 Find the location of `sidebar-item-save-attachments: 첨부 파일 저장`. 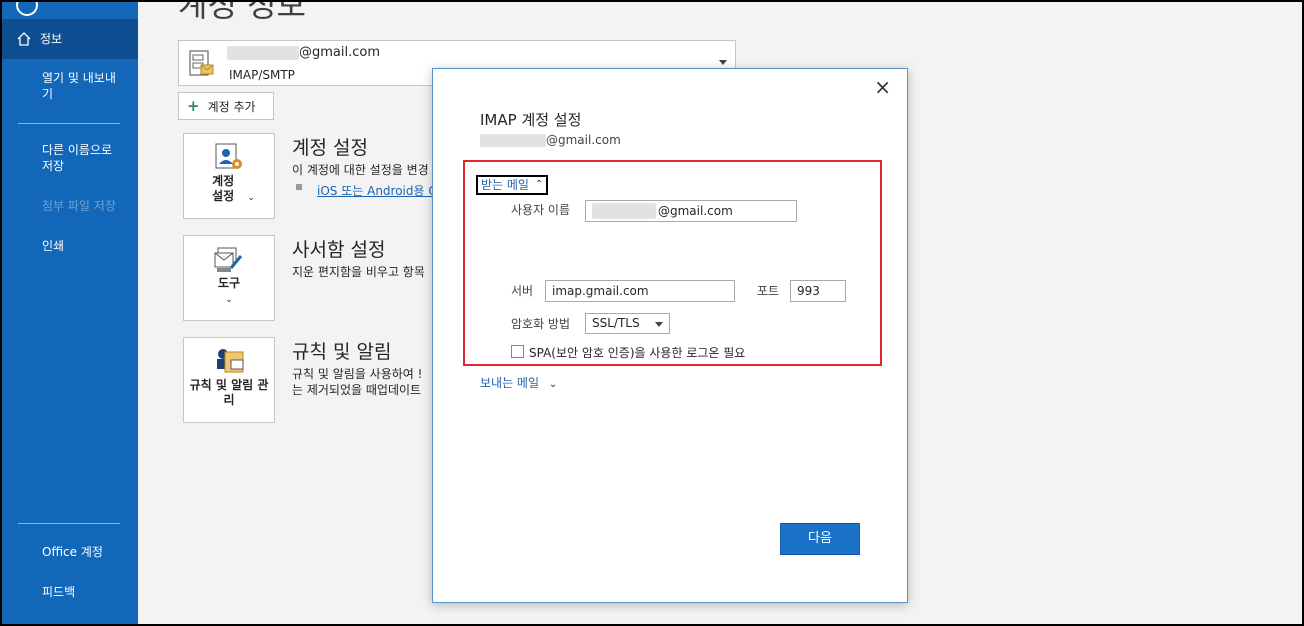

sidebar-item-save-attachments: 첨부 파일 저장 is located at coordinates (70, 206).